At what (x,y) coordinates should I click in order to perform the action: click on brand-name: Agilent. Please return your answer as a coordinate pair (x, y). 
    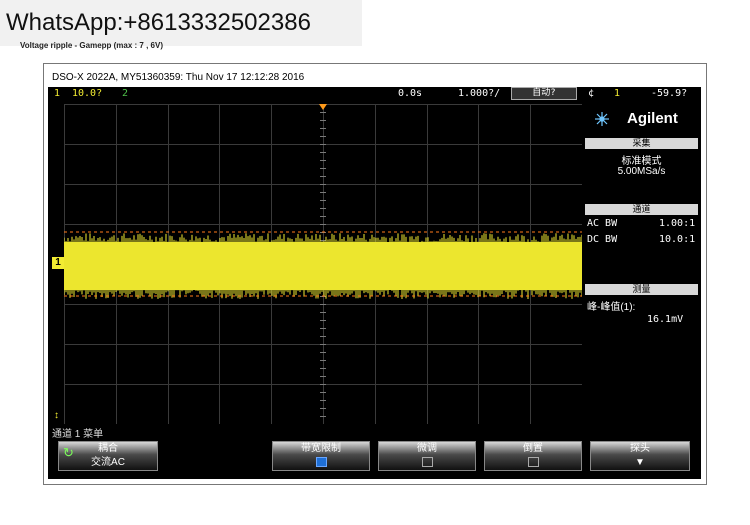
    Looking at the image, I should click on (652, 118).